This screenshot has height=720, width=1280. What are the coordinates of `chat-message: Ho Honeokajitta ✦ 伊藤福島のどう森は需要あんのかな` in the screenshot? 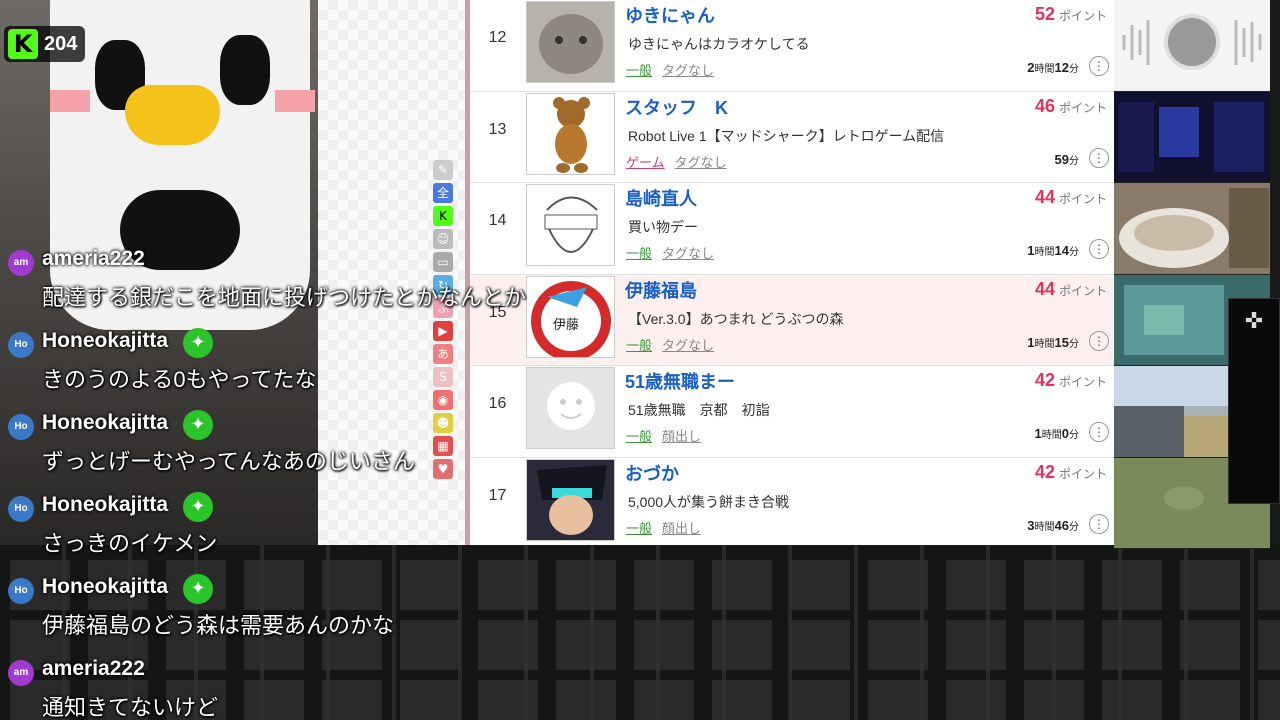 It's located at (320, 613).